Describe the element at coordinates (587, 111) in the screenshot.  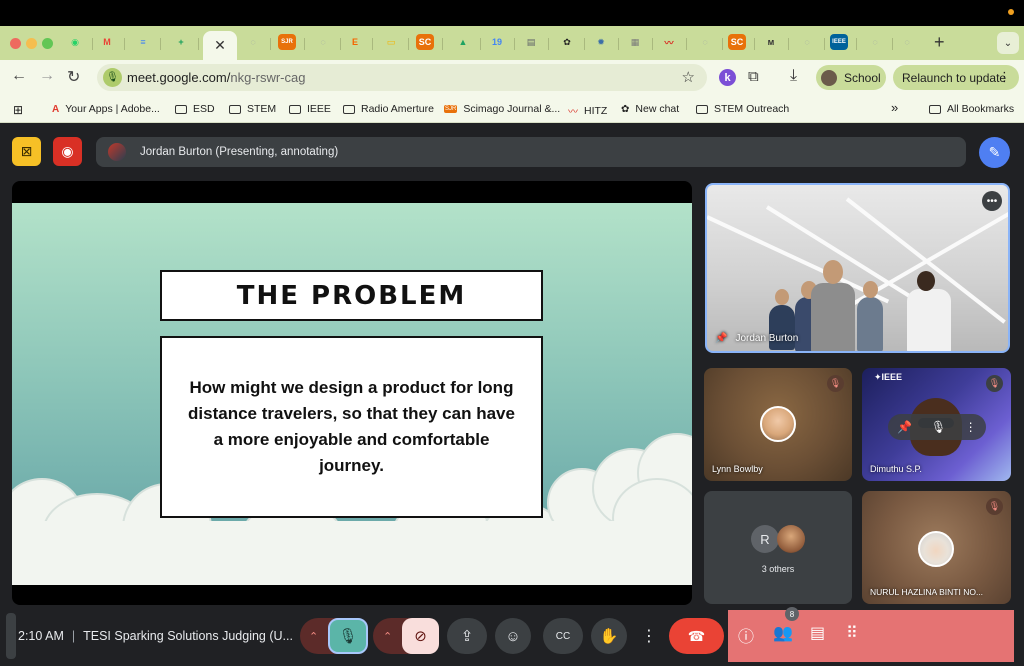
I see `bookmark-hitz: 〰 HITZ` at that location.